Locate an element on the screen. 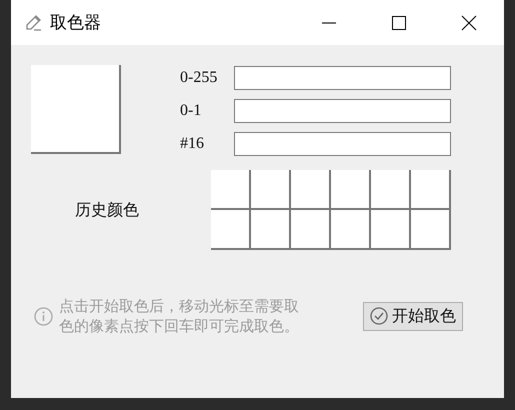 The width and height of the screenshot is (515, 410). field-label: 0-255 is located at coordinates (199, 78).